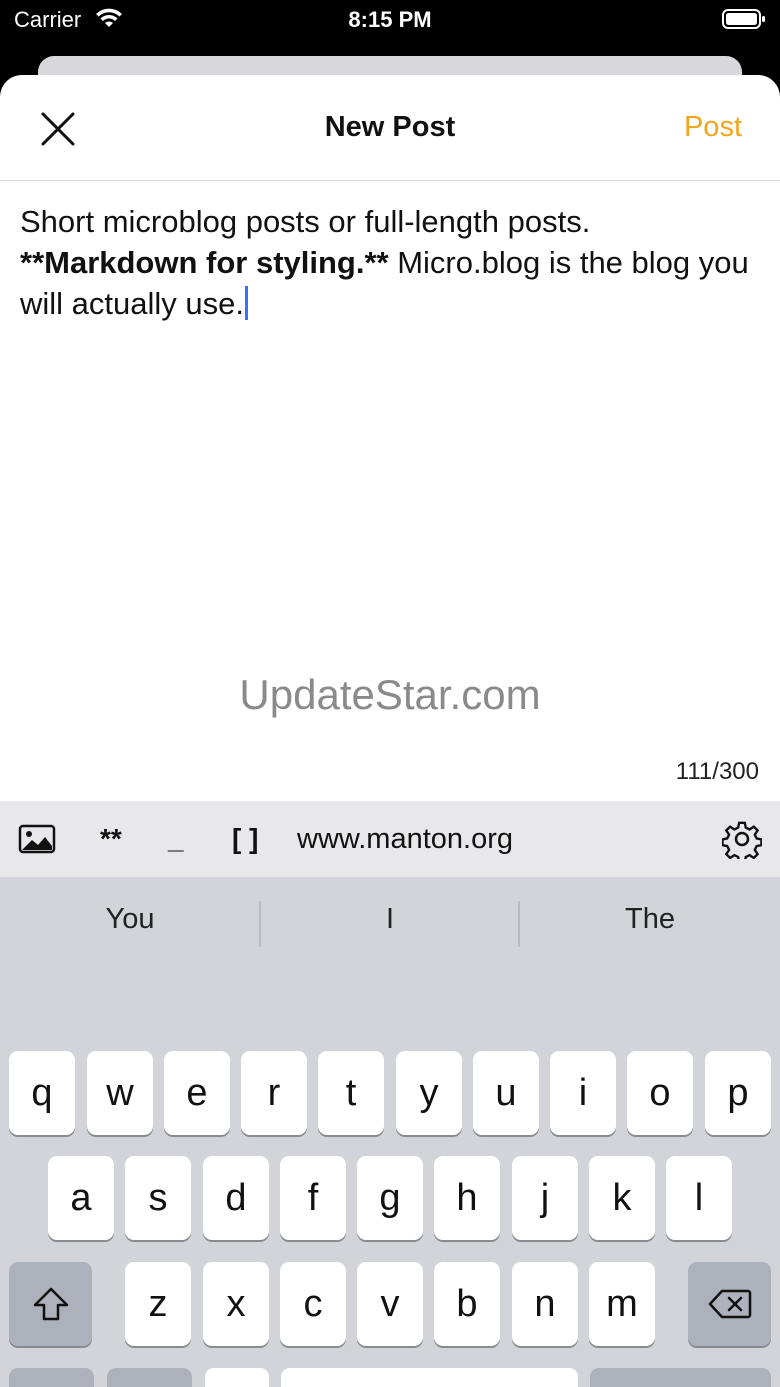 The image size is (780, 1387). Describe the element at coordinates (405, 839) in the screenshot. I see `blog-url: www.manton.org` at that location.